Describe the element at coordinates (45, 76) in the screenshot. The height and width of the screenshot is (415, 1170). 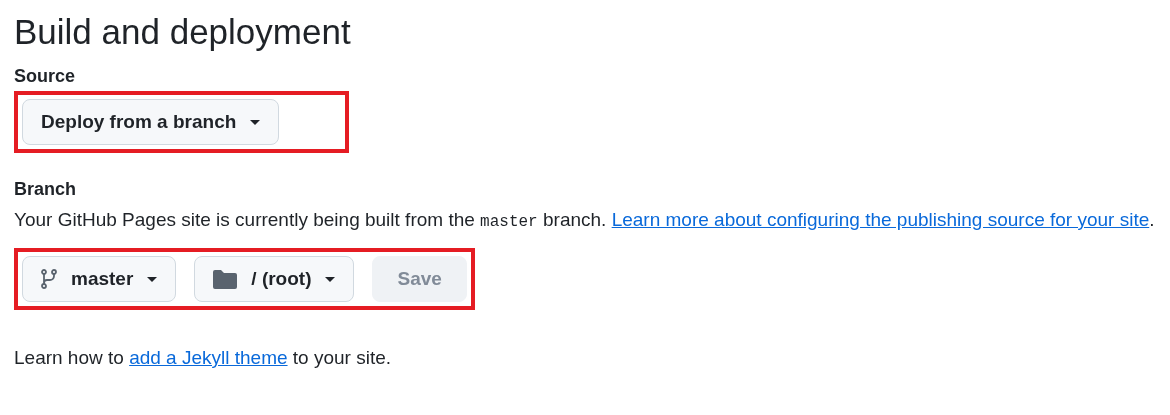
I see `section-label: Source` at that location.